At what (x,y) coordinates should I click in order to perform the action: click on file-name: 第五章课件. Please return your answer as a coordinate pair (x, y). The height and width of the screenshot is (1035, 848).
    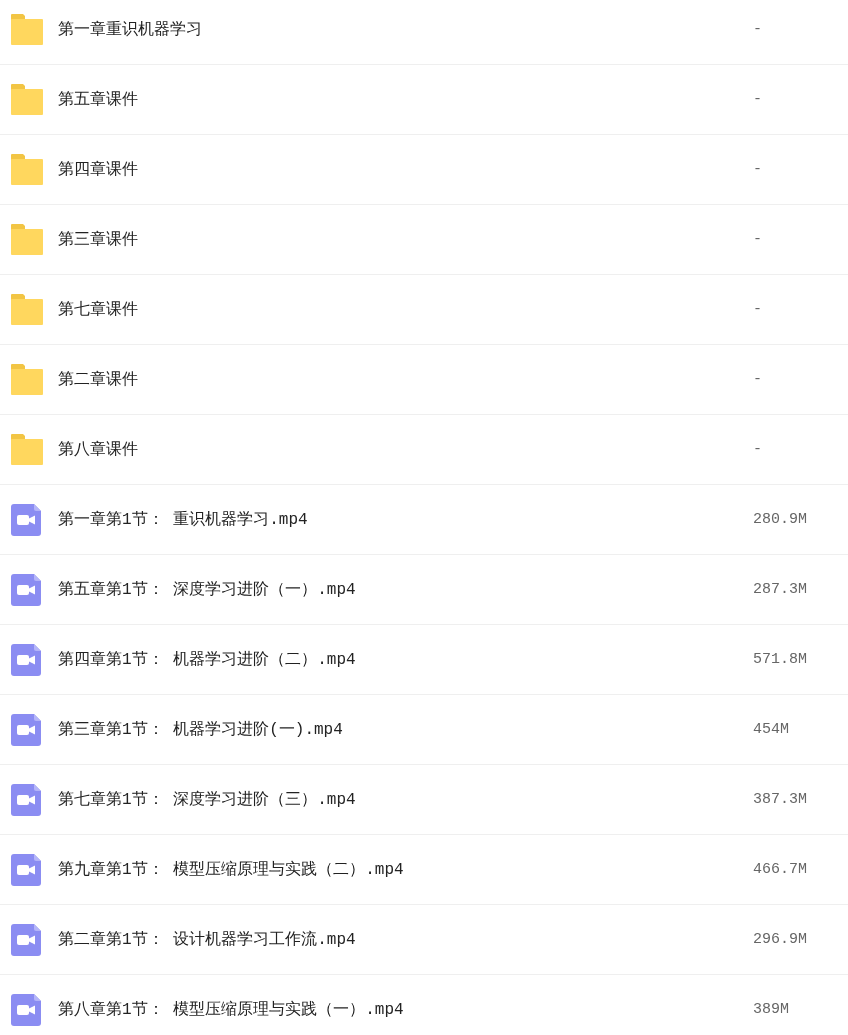
    Looking at the image, I should click on (98, 99).